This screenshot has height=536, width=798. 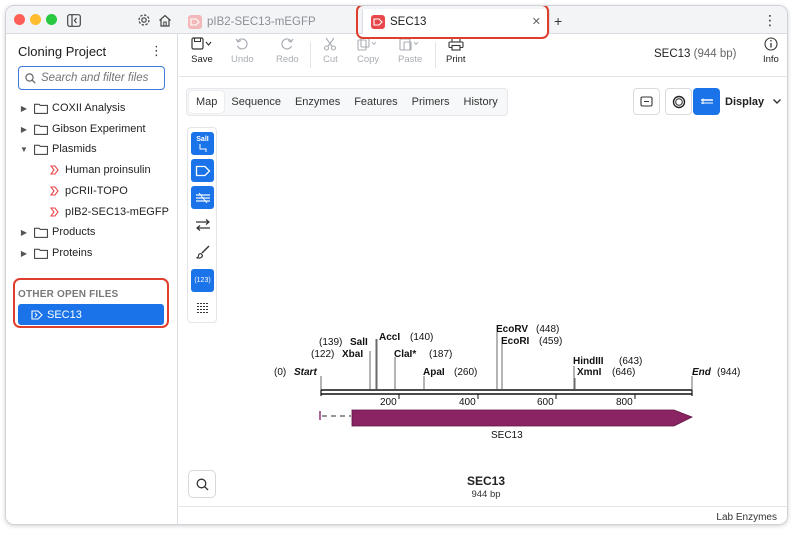 I want to click on ruler-tick-label: 200, so click(x=388, y=402).